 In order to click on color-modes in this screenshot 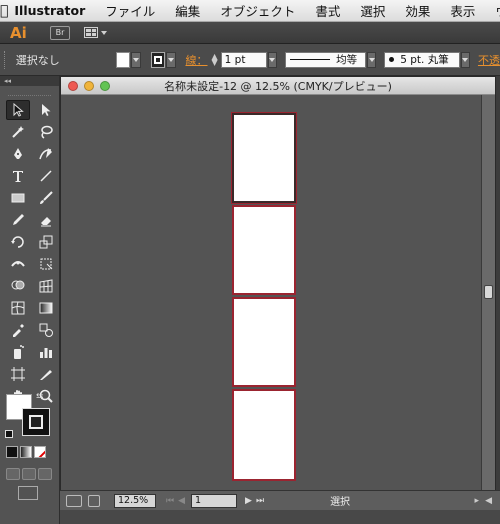, I will do `click(26, 452)`.